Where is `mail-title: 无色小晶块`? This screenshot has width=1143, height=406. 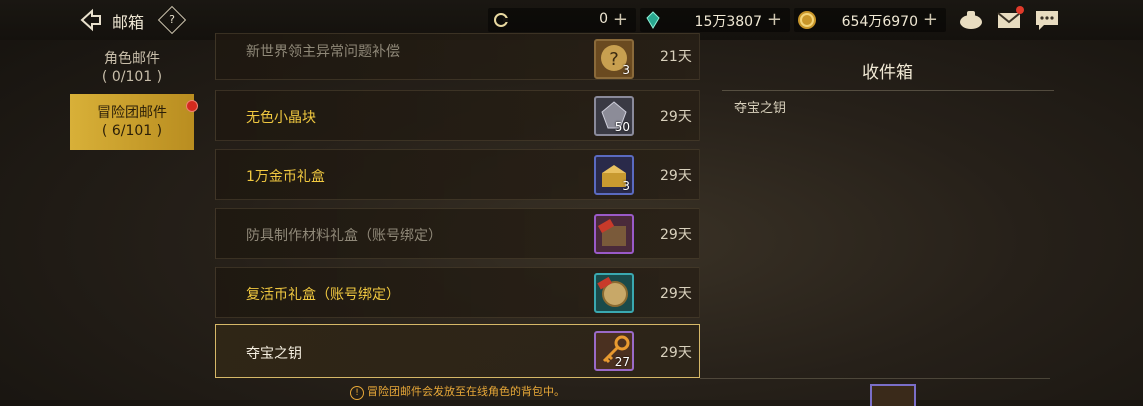 mail-title: 无色小晶块 is located at coordinates (281, 118).